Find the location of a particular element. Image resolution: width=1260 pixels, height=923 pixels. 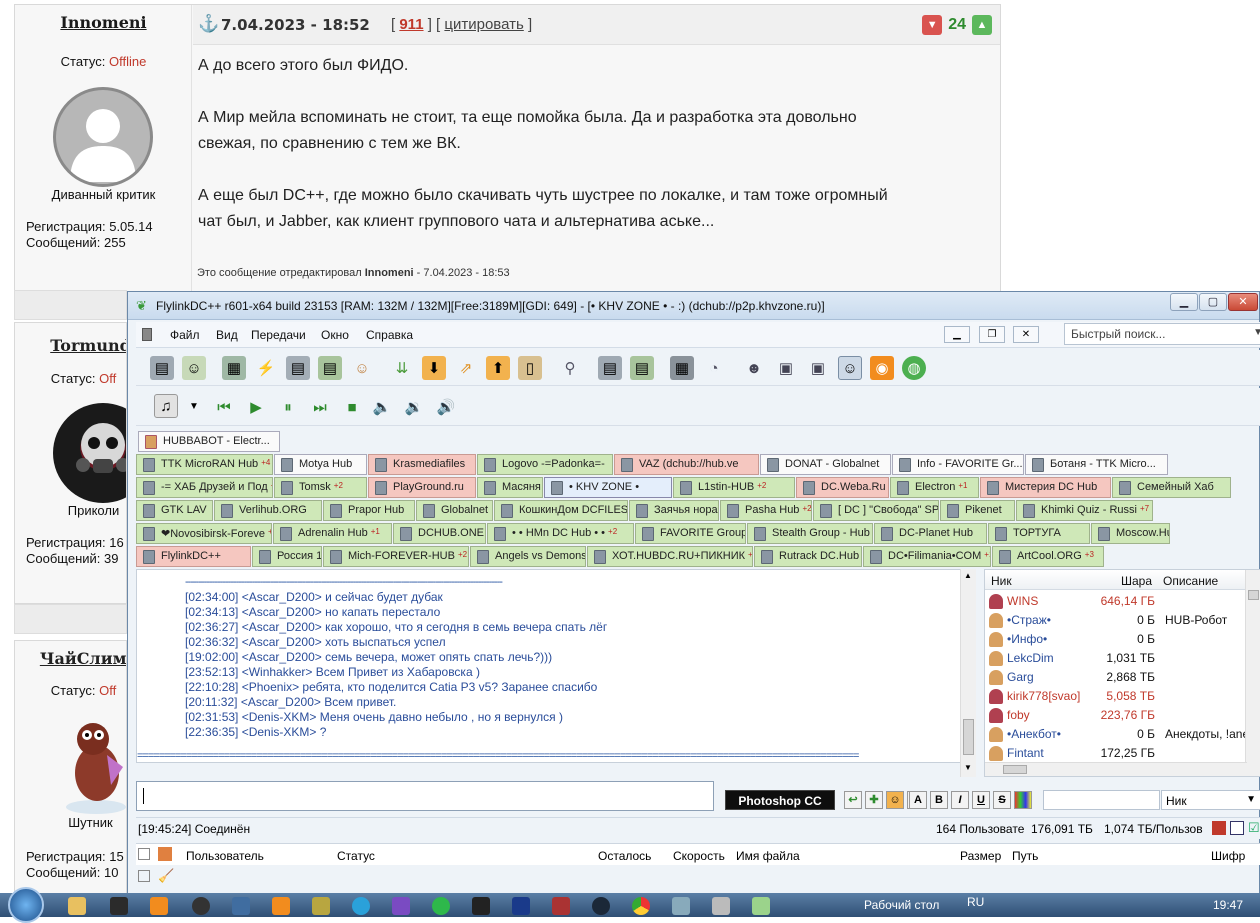

column-user: Пользователь is located at coordinates (225, 856).